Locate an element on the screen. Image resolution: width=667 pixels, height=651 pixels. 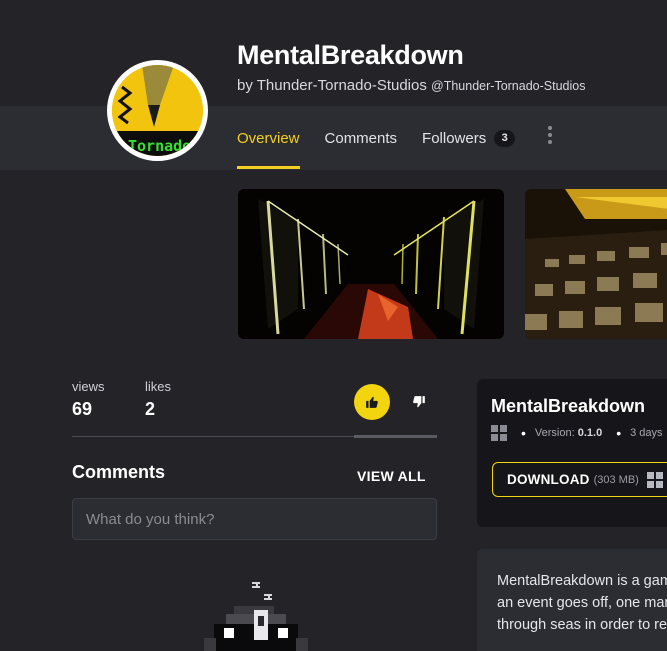
views-value: 69 is located at coordinates (82, 409).